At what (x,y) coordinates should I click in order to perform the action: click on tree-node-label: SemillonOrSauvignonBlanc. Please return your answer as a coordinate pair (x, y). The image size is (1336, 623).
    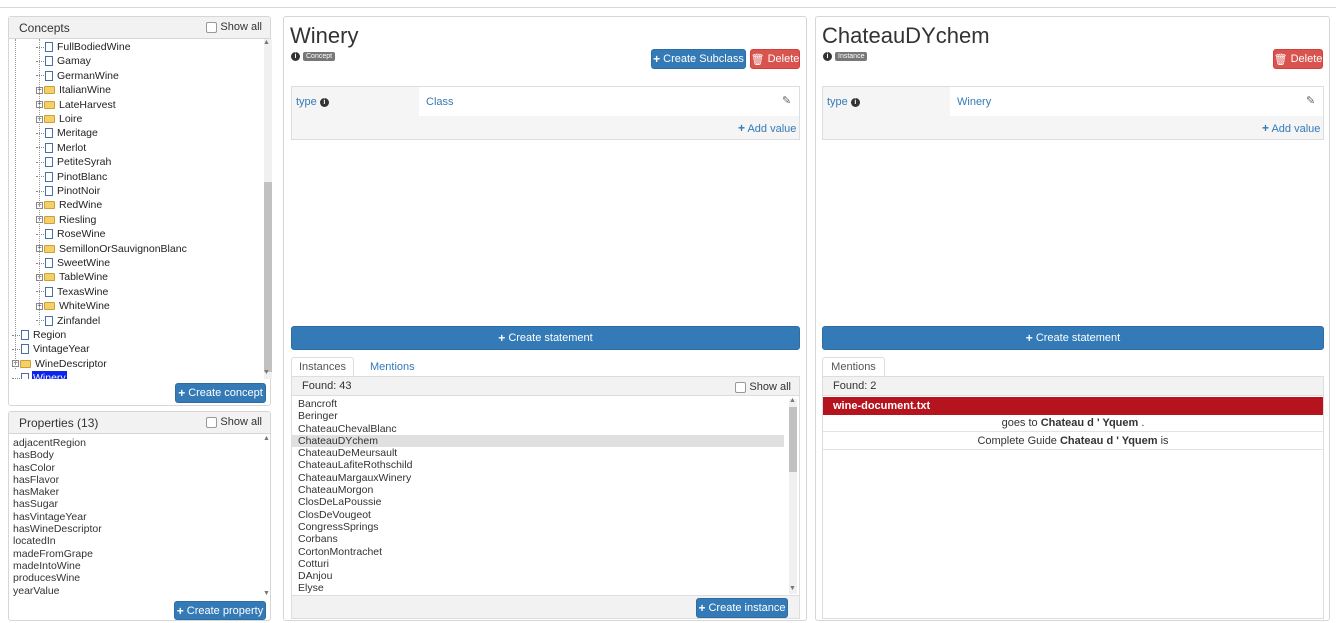
    Looking at the image, I should click on (123, 249).